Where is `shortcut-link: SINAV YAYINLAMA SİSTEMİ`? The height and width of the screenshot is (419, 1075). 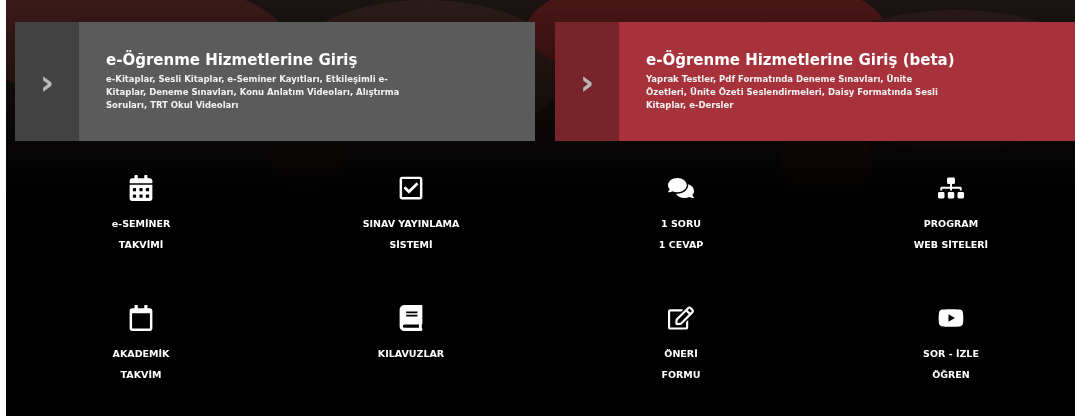 shortcut-link: SINAV YAYINLAMA SİSTEMİ is located at coordinates (411, 234).